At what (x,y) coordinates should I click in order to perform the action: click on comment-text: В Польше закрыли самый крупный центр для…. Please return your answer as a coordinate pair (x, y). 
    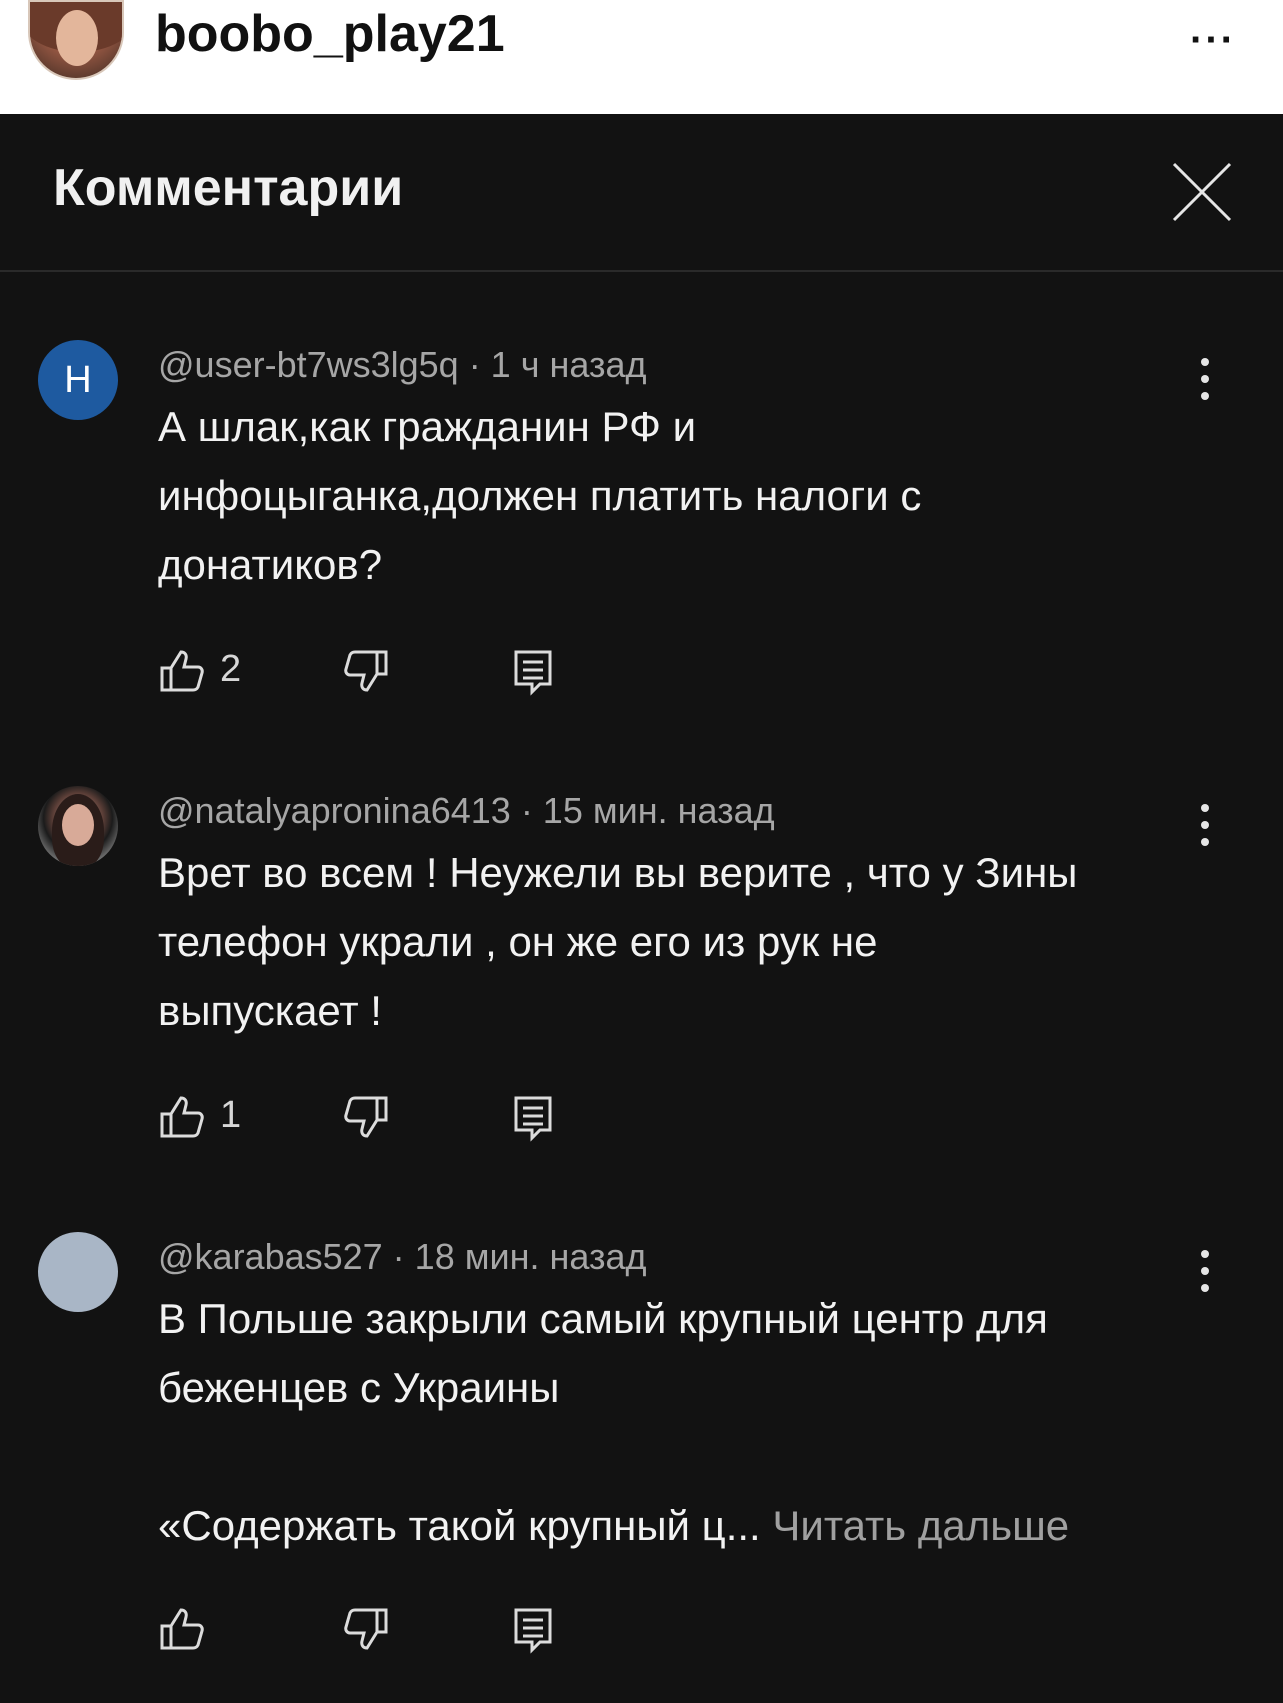
    Looking at the image, I should click on (683, 1422).